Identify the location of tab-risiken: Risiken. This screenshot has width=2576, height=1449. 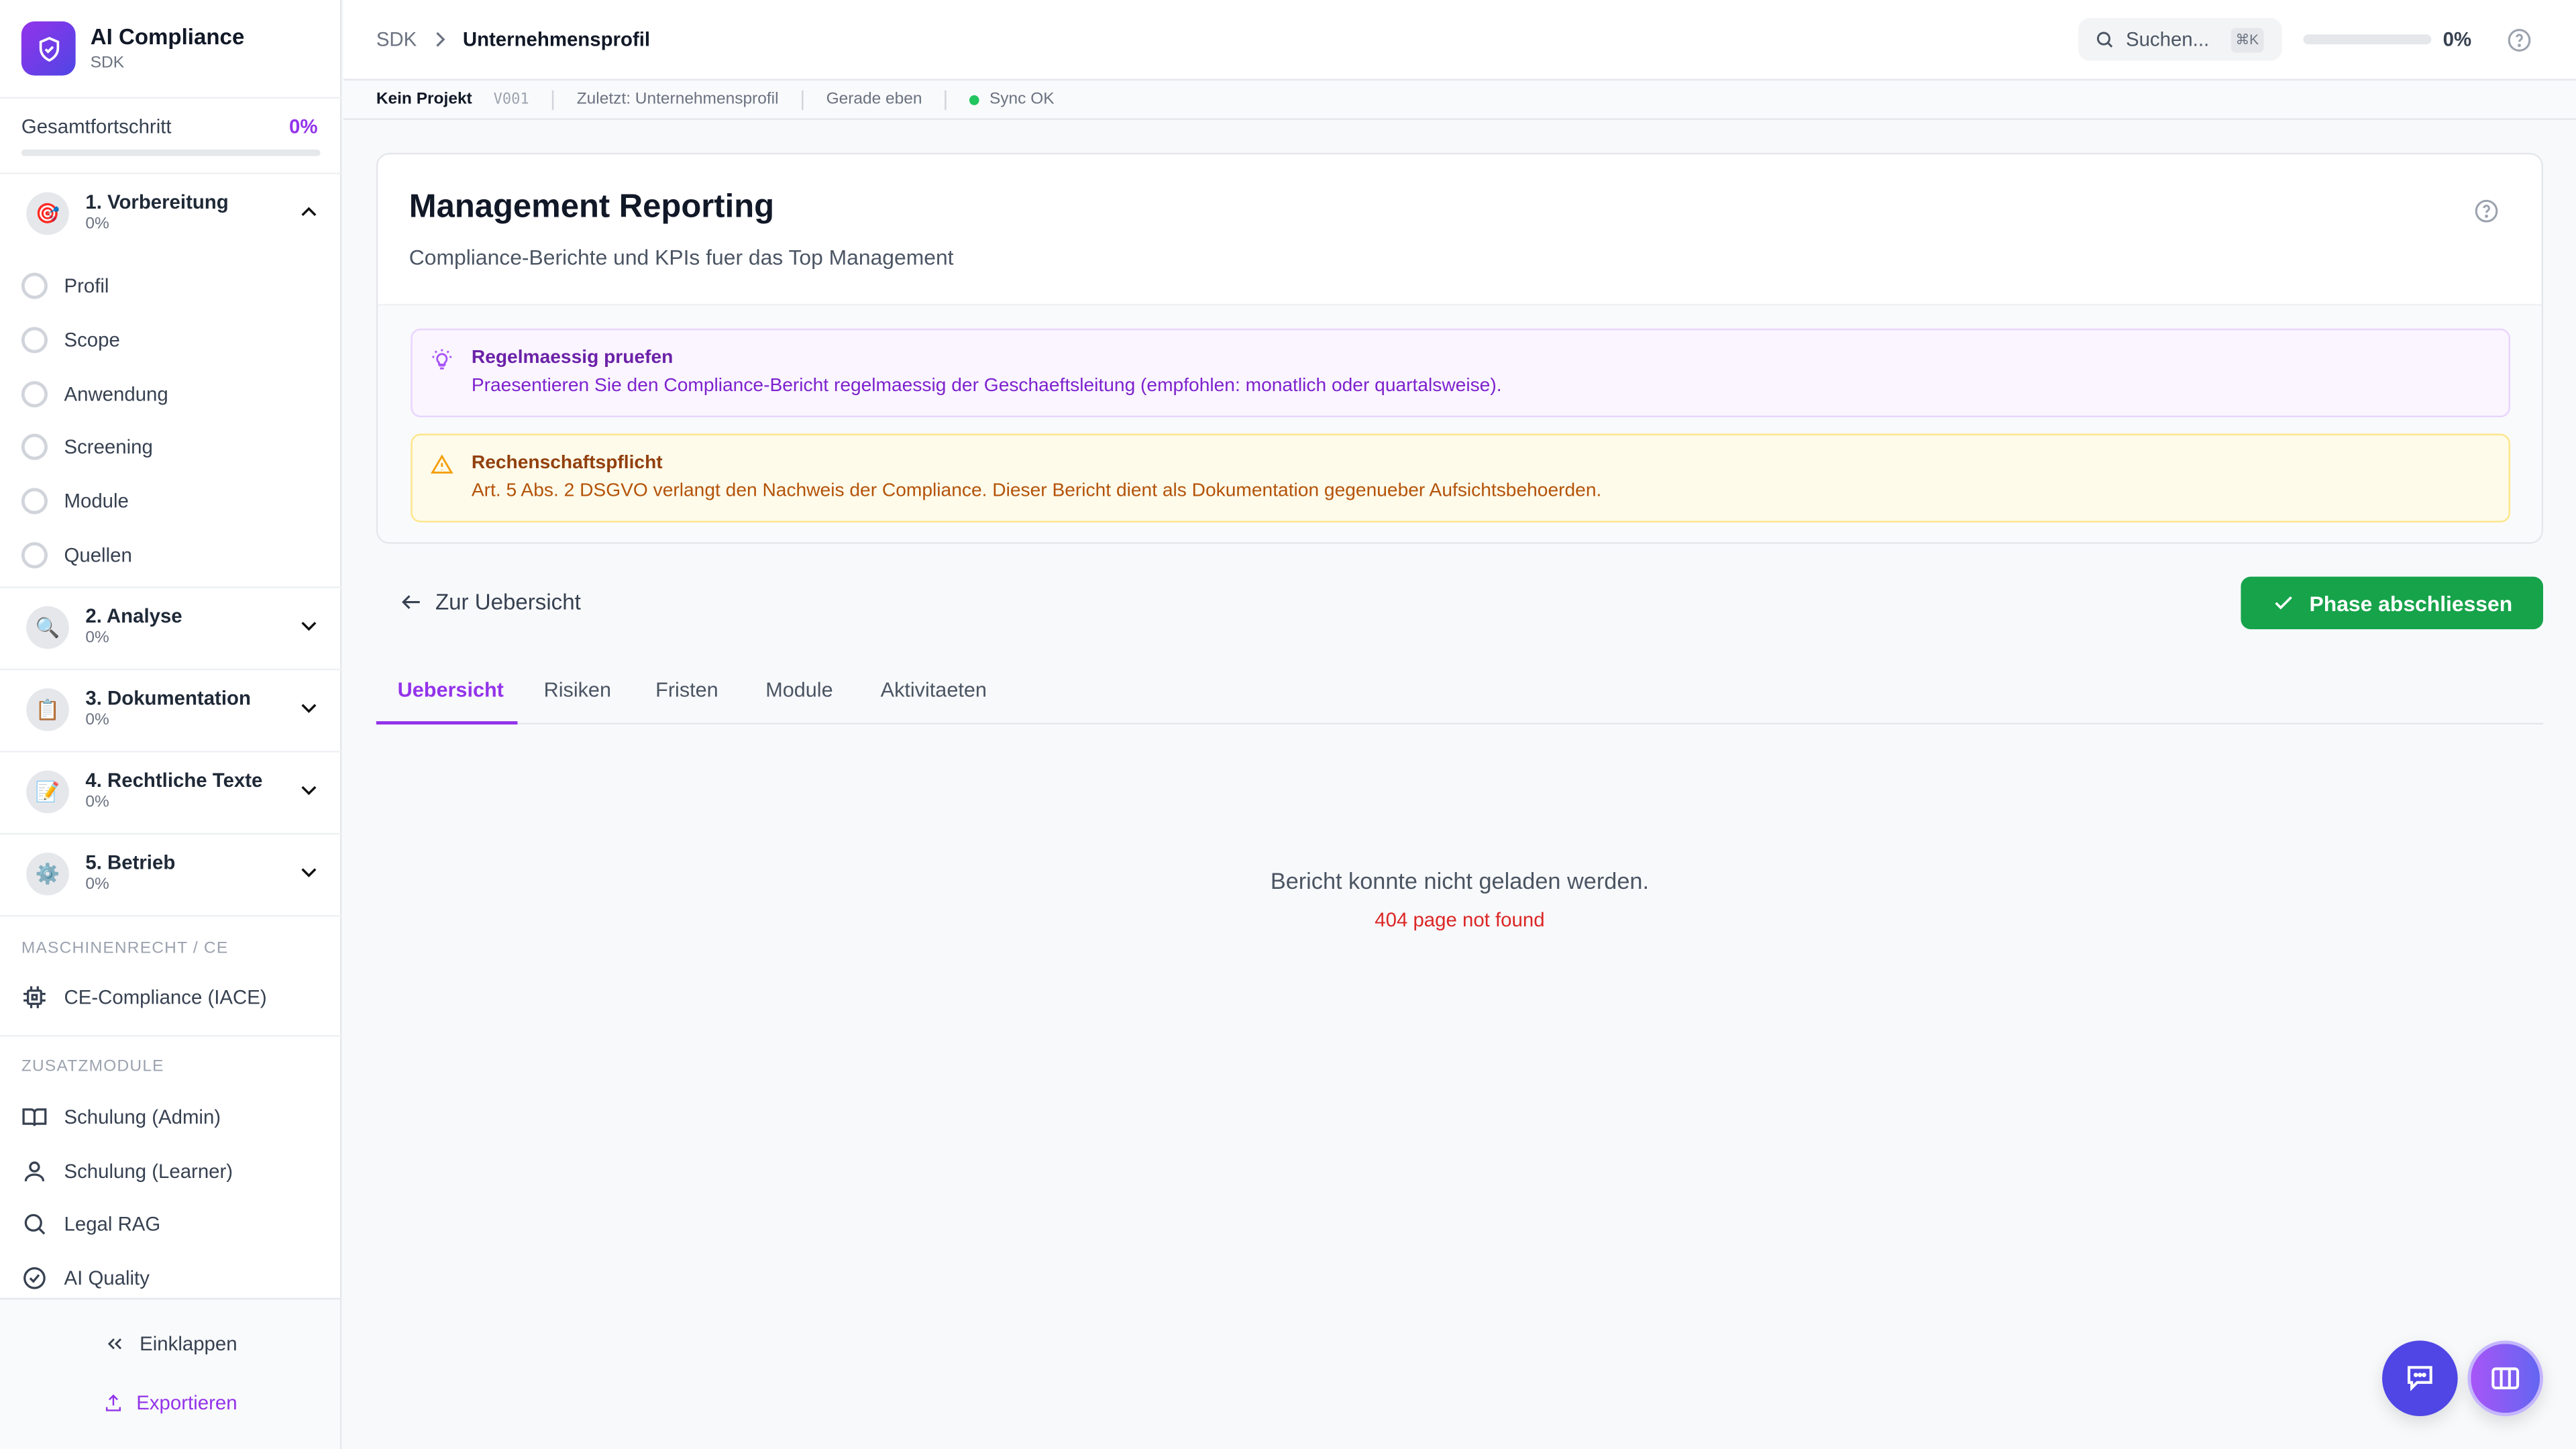
(577, 689).